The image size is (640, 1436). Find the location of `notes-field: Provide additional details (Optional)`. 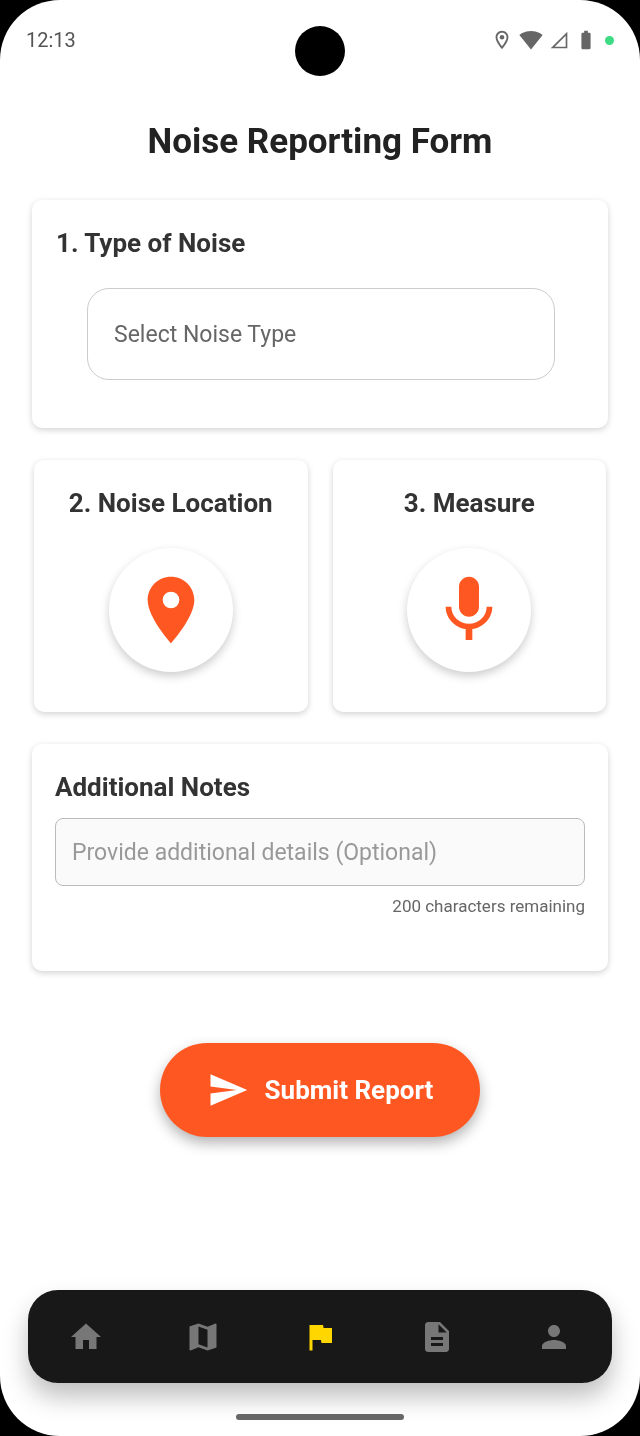

notes-field: Provide additional details (Optional) is located at coordinates (320, 852).